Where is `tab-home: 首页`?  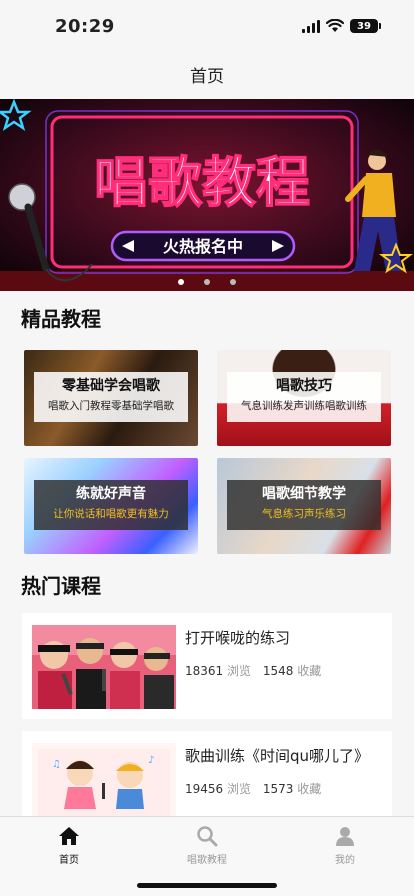
tab-home: 首页 is located at coordinates (69, 856).